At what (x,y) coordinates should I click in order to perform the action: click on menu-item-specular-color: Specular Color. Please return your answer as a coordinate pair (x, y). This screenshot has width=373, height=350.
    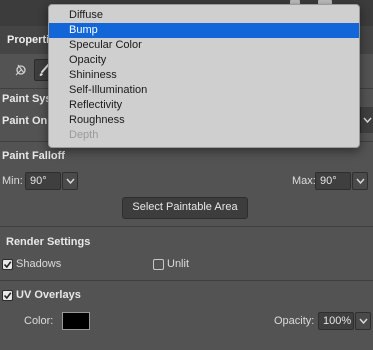
    Looking at the image, I should click on (204, 45).